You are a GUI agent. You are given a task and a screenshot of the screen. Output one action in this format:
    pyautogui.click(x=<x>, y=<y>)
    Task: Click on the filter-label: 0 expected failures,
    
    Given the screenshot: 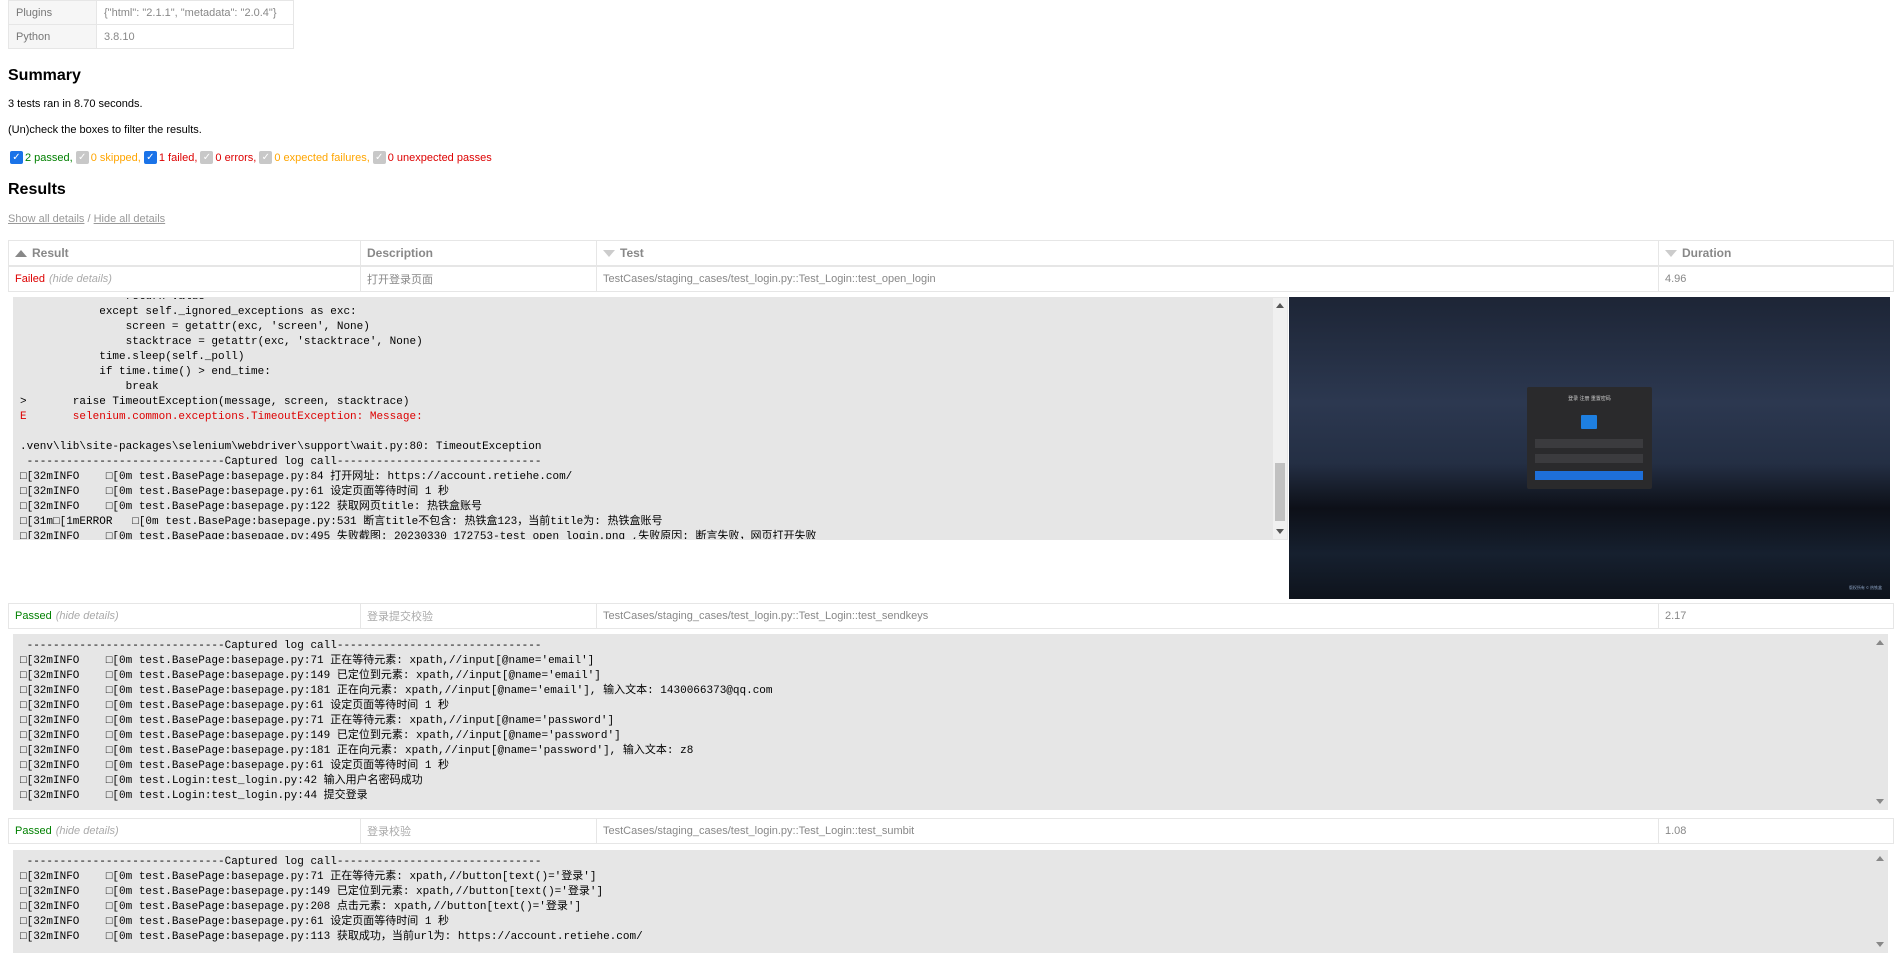 What is the action you would take?
    pyautogui.click(x=322, y=157)
    